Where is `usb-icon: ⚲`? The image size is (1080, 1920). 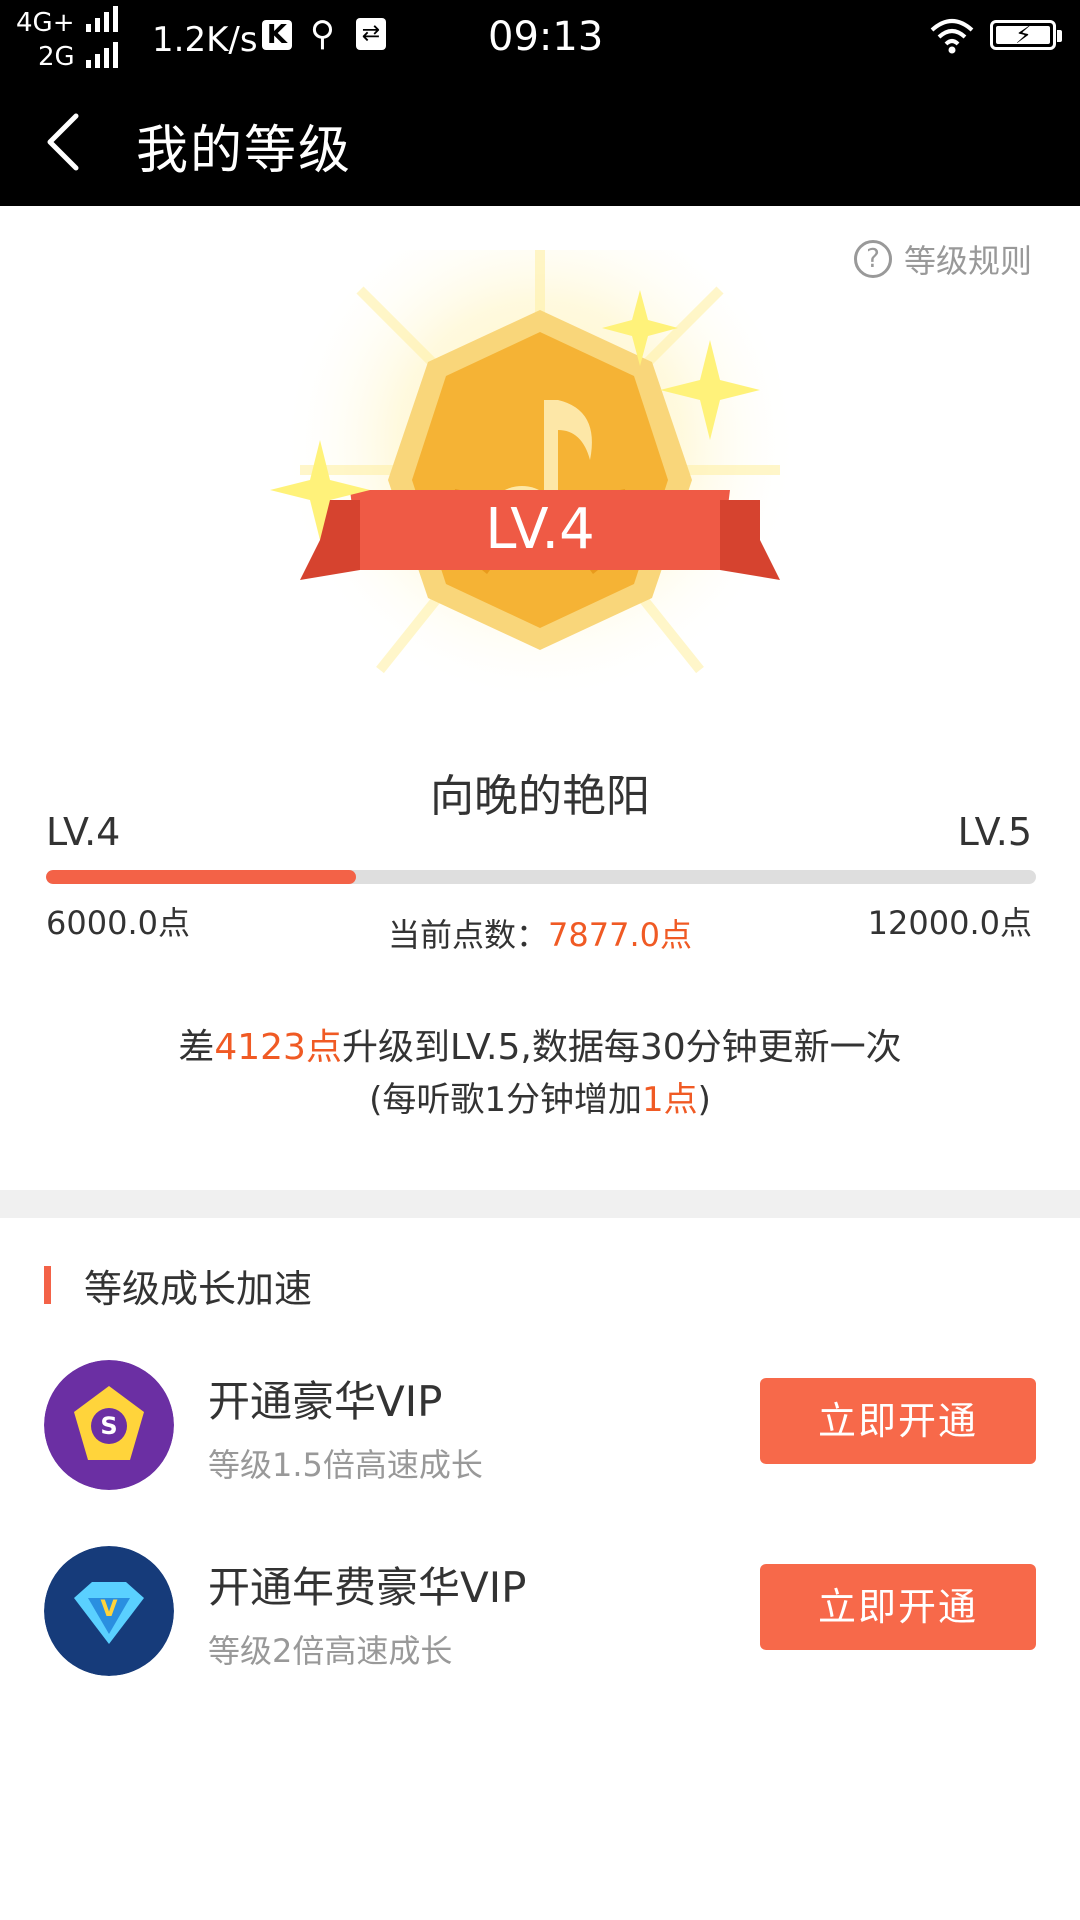 usb-icon: ⚲ is located at coordinates (322, 34).